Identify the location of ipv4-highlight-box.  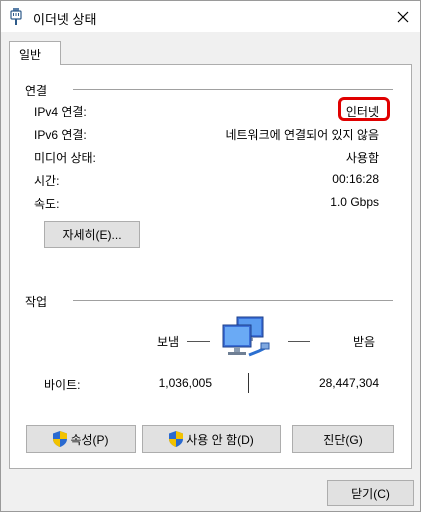
(364, 109).